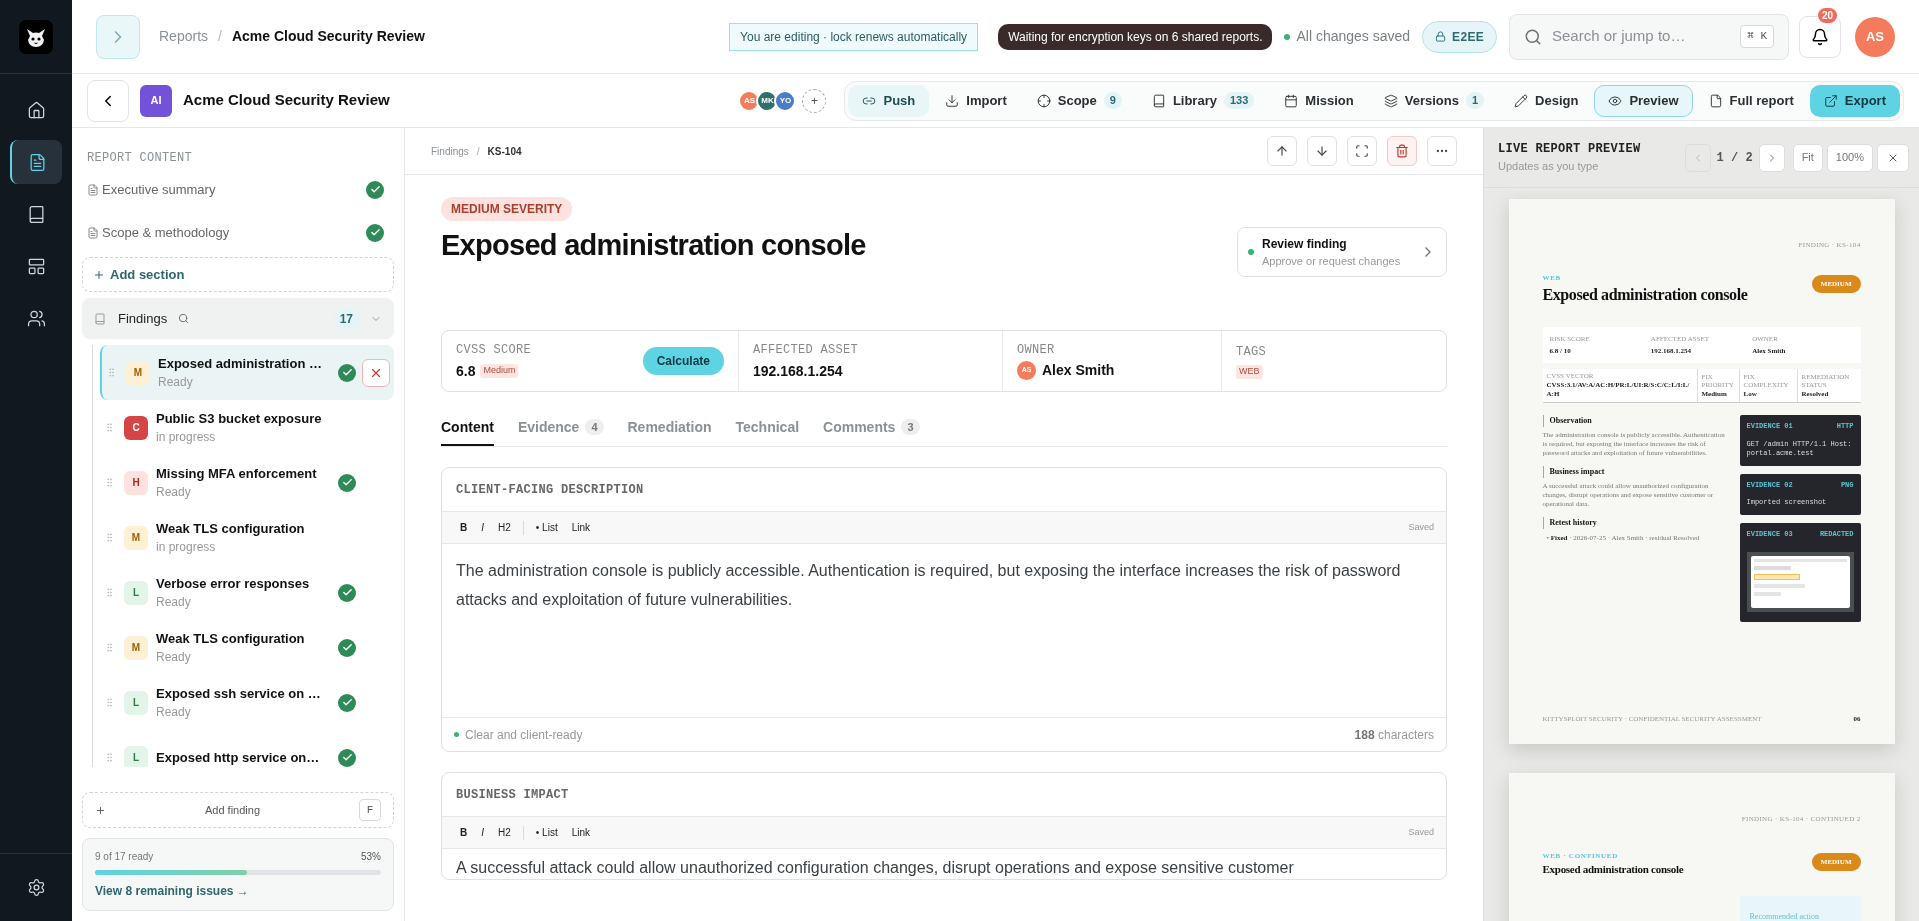 The height and width of the screenshot is (921, 1919). What do you see at coordinates (1135, 36) in the screenshot?
I see `encryption-notice: Waiting for encryption keys on 6 shared reports.` at bounding box center [1135, 36].